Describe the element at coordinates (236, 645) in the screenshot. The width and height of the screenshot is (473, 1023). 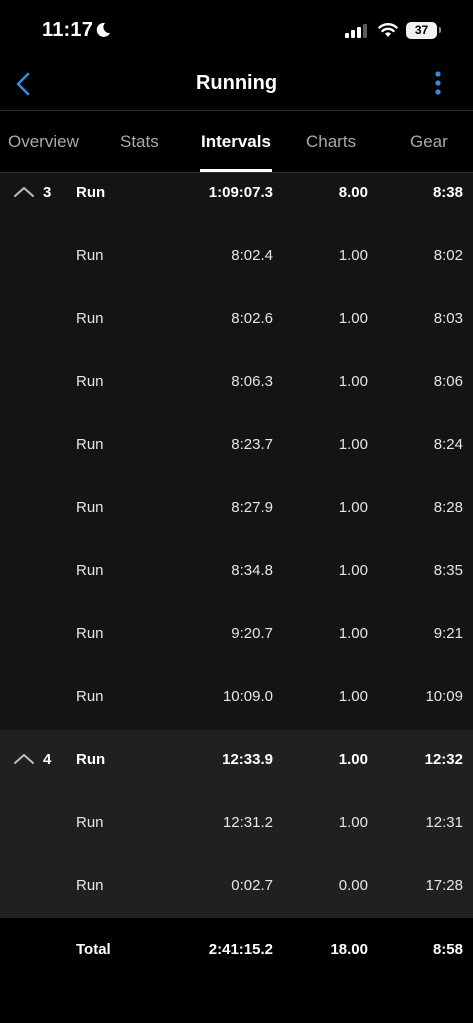
I see `lap-row: Run 9:20.7 1.00 9:21` at that location.